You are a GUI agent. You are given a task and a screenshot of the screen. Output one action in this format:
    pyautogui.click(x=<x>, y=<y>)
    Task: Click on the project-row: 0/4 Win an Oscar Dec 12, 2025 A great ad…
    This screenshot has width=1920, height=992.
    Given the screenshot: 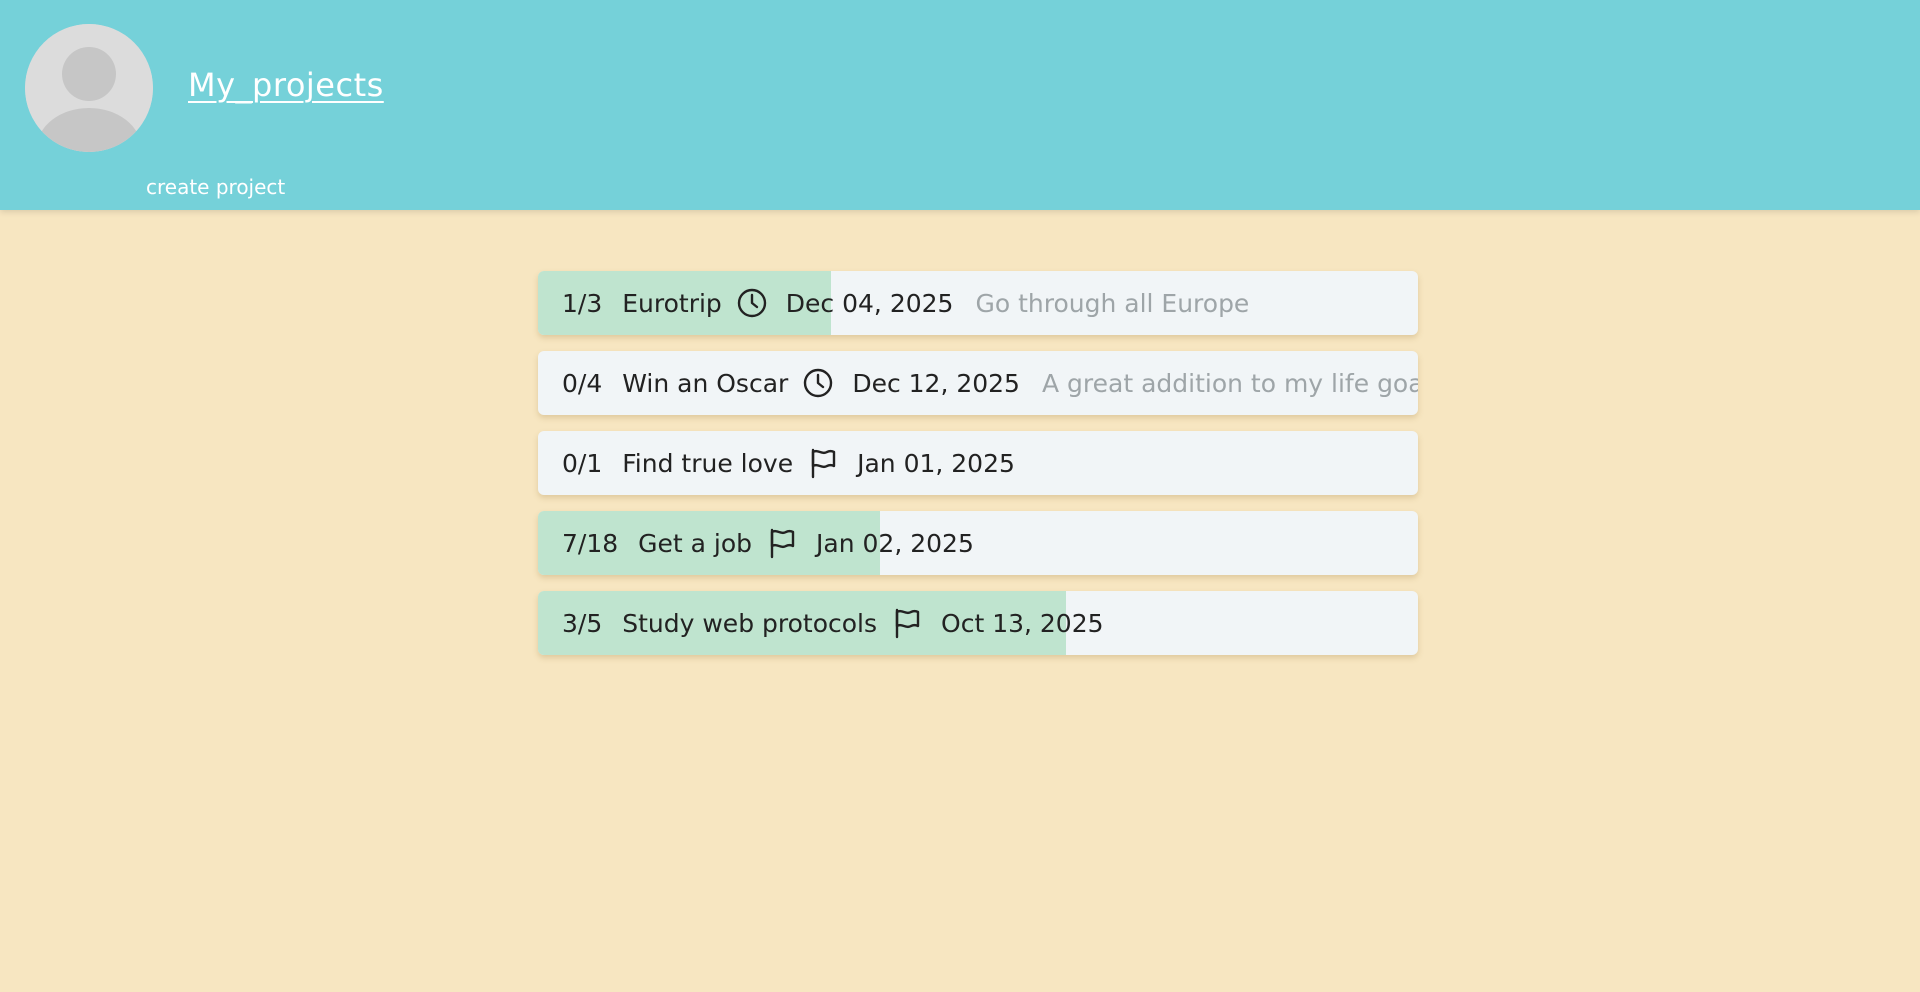 What is the action you would take?
    pyautogui.click(x=978, y=383)
    